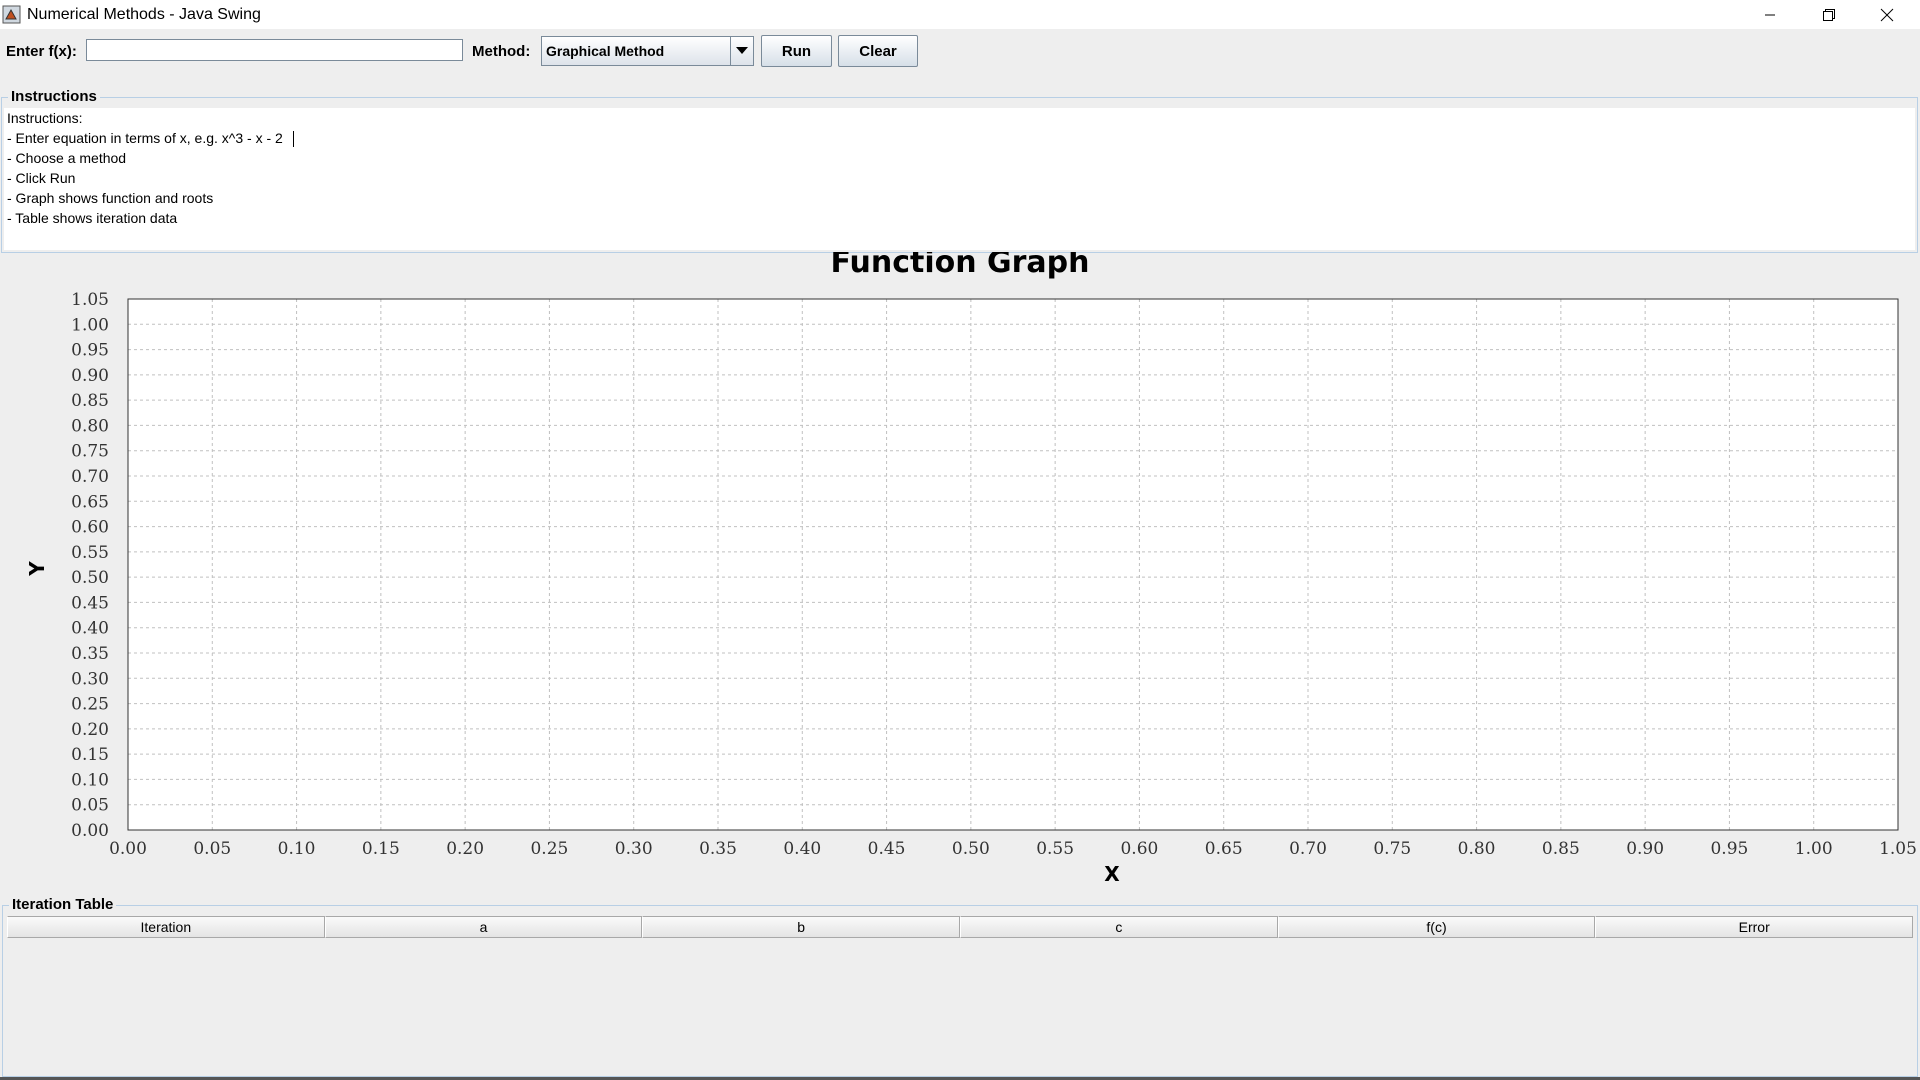  Describe the element at coordinates (90, 300) in the screenshot. I see `y-tick-label: 1.05` at that location.